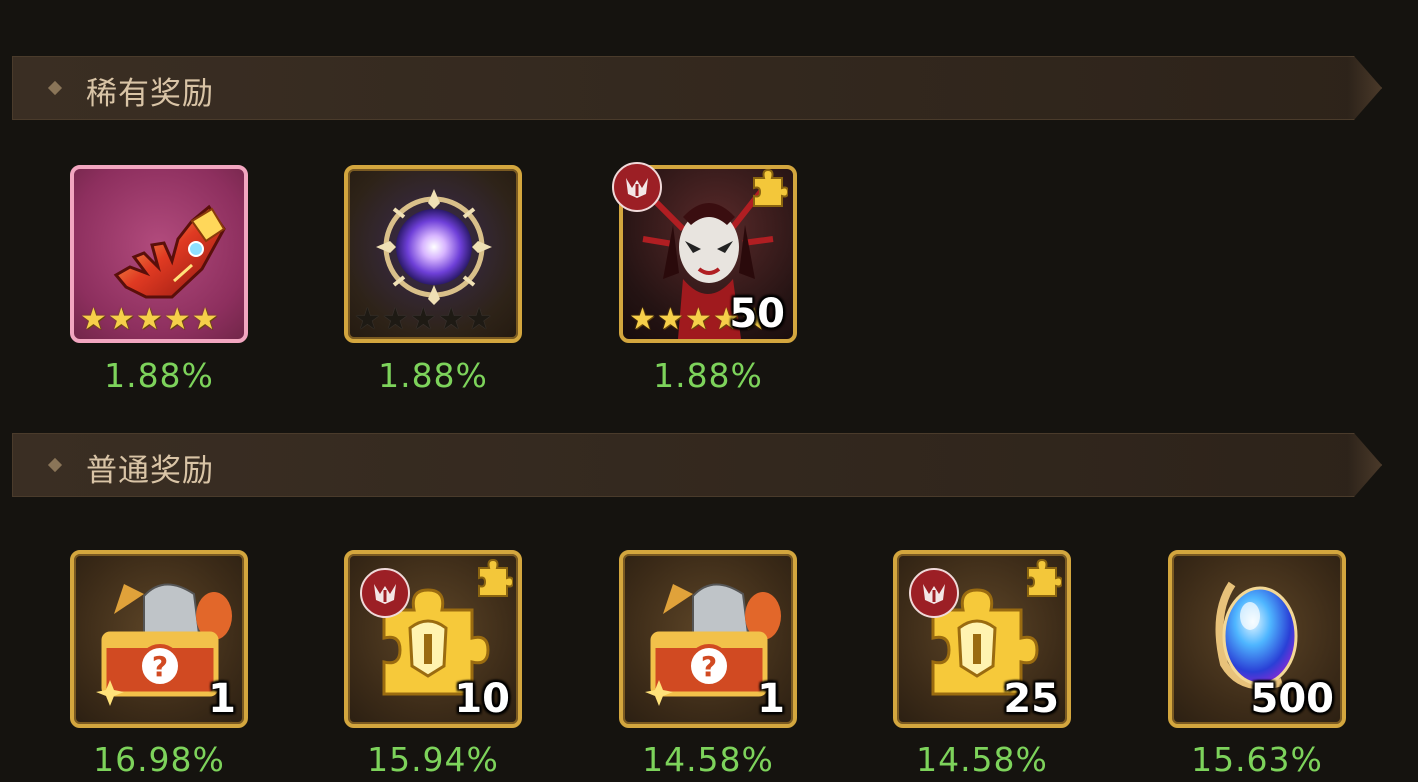  Describe the element at coordinates (1292, 699) in the screenshot. I see `item-count: 500` at that location.